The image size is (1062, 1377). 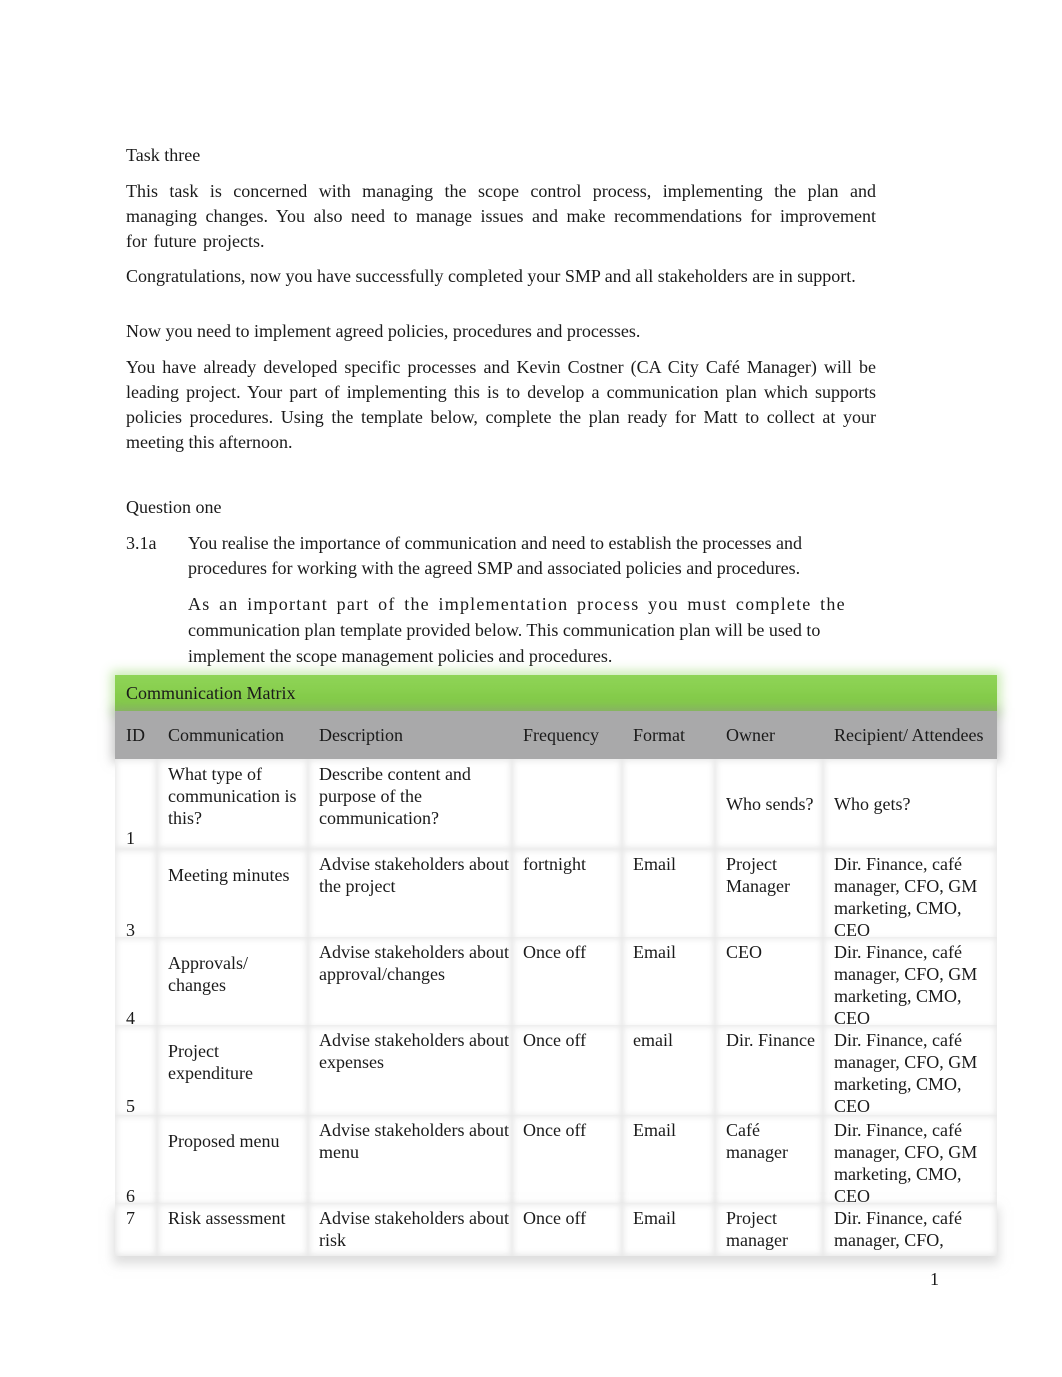 I want to click on cell-description: Advise stakeholders about expenses, so click(x=410, y=1071).